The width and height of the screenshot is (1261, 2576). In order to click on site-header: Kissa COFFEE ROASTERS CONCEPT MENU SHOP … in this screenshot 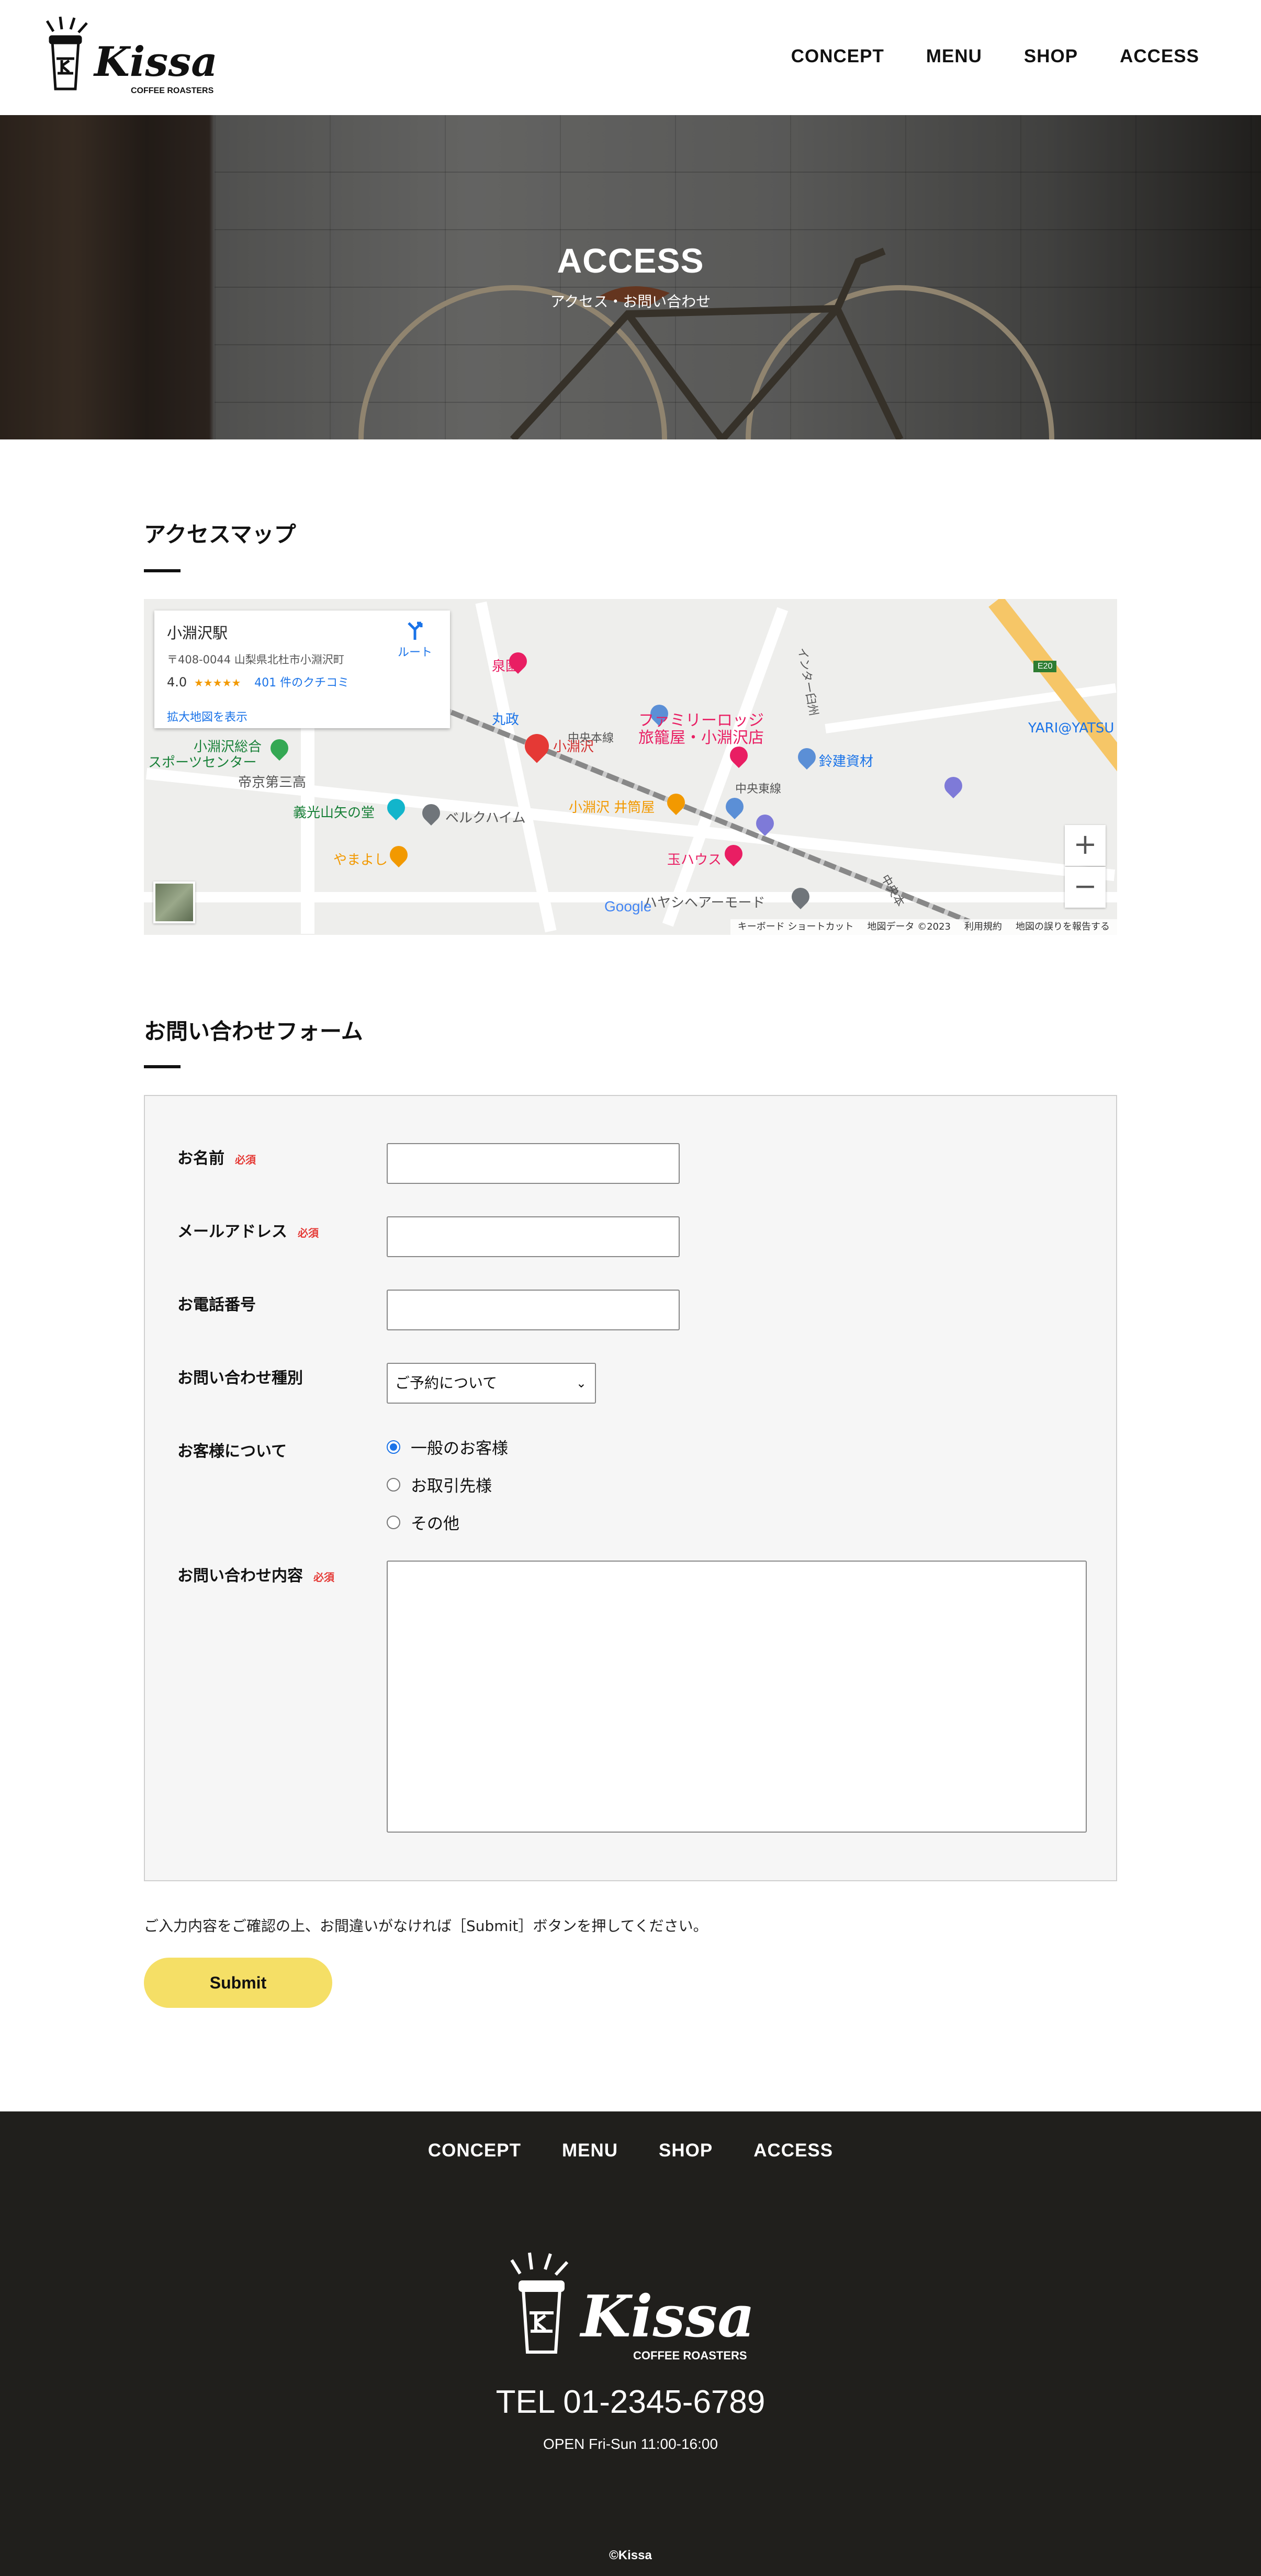, I will do `click(630, 58)`.